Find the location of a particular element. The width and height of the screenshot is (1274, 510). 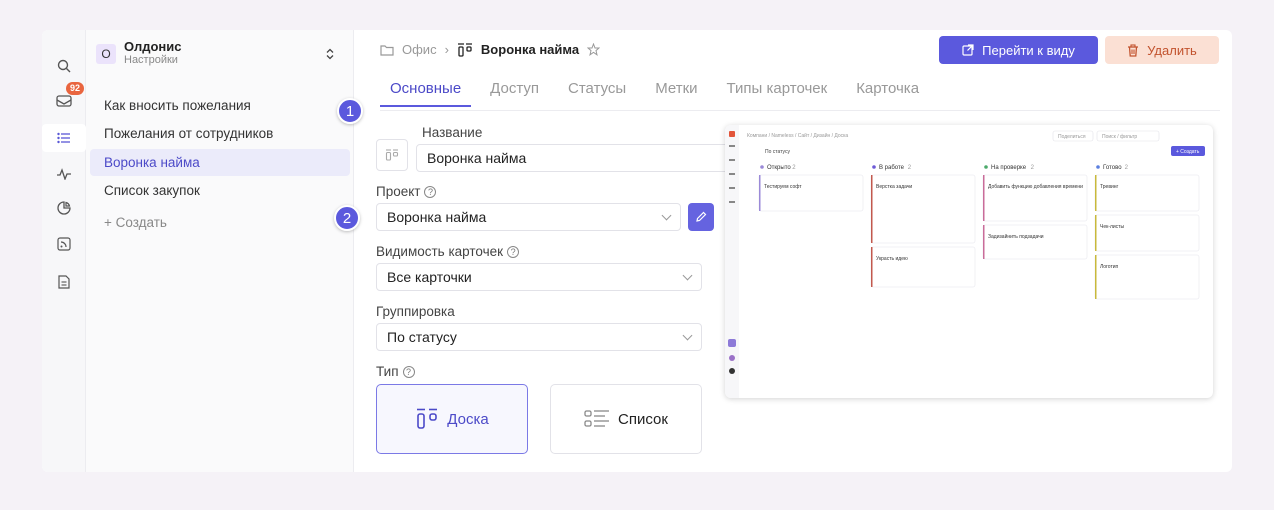

sidebar-item-hiring-funnel: Воронка найма is located at coordinates (220, 162).